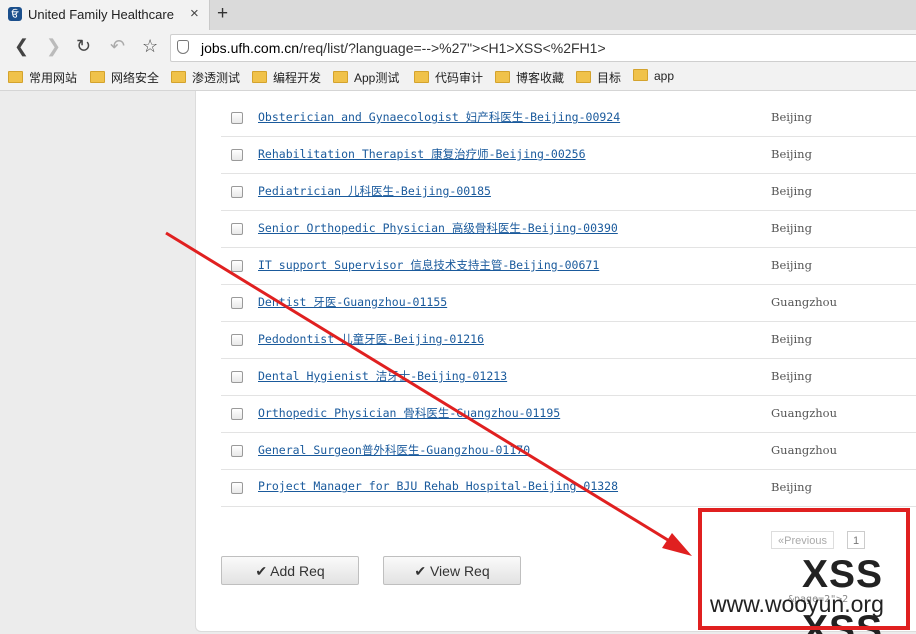  What do you see at coordinates (797, 604) in the screenshot?
I see `watermark: www.wooyun.org` at bounding box center [797, 604].